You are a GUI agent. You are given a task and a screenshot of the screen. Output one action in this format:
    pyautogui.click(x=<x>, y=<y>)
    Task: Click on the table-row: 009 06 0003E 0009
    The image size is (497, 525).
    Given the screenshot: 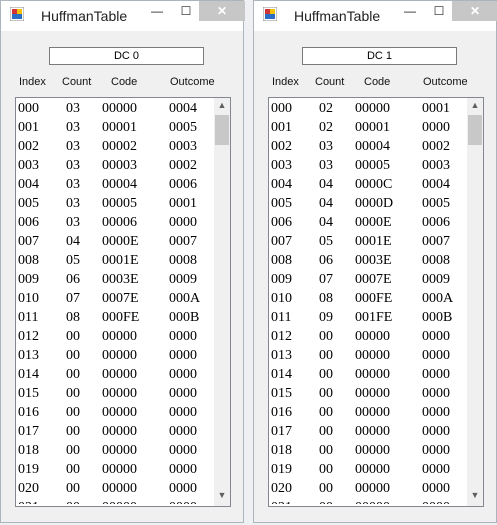 What is the action you would take?
    pyautogui.click(x=116, y=280)
    